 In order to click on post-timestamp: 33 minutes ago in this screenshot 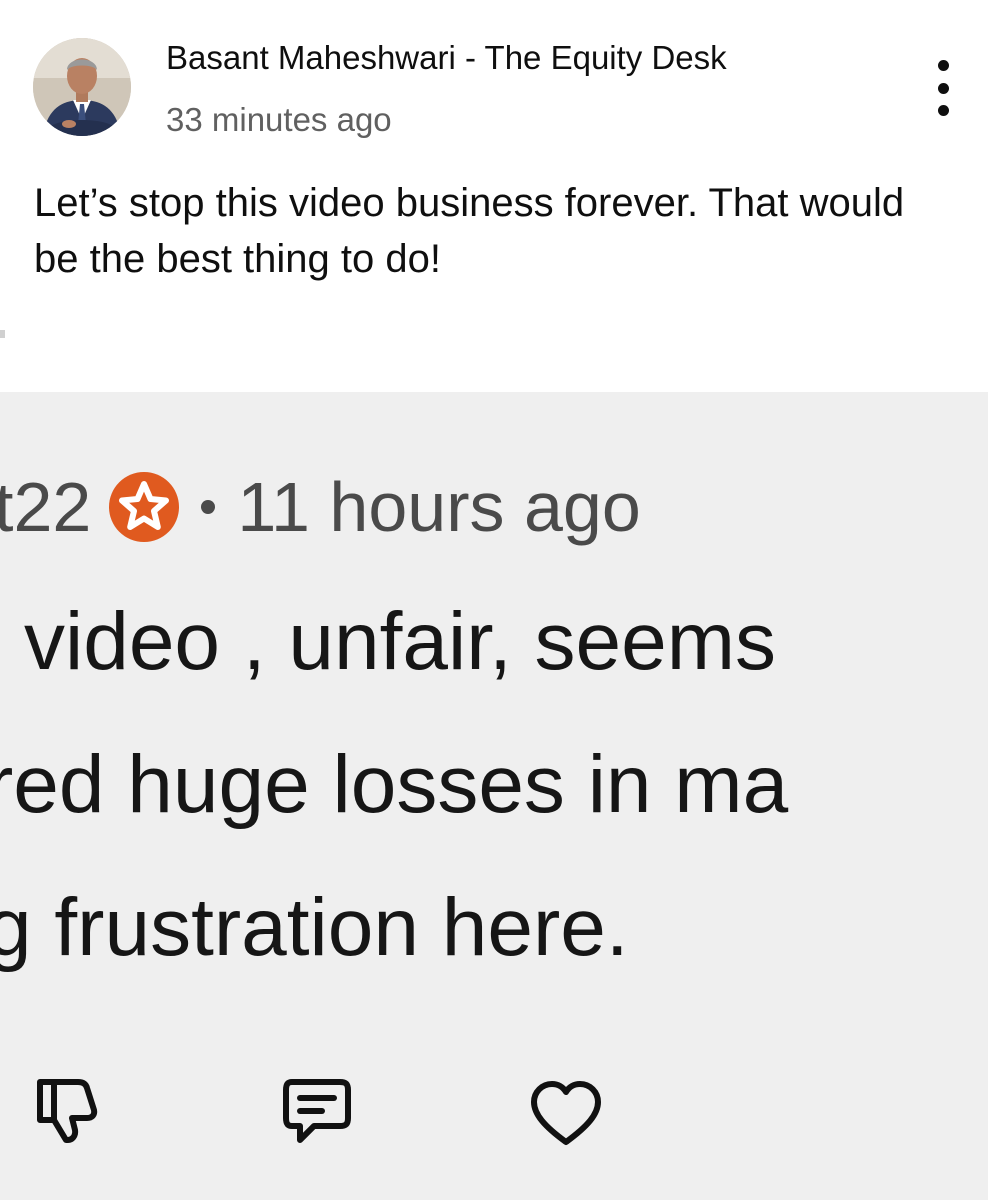, I will do `click(279, 119)`.